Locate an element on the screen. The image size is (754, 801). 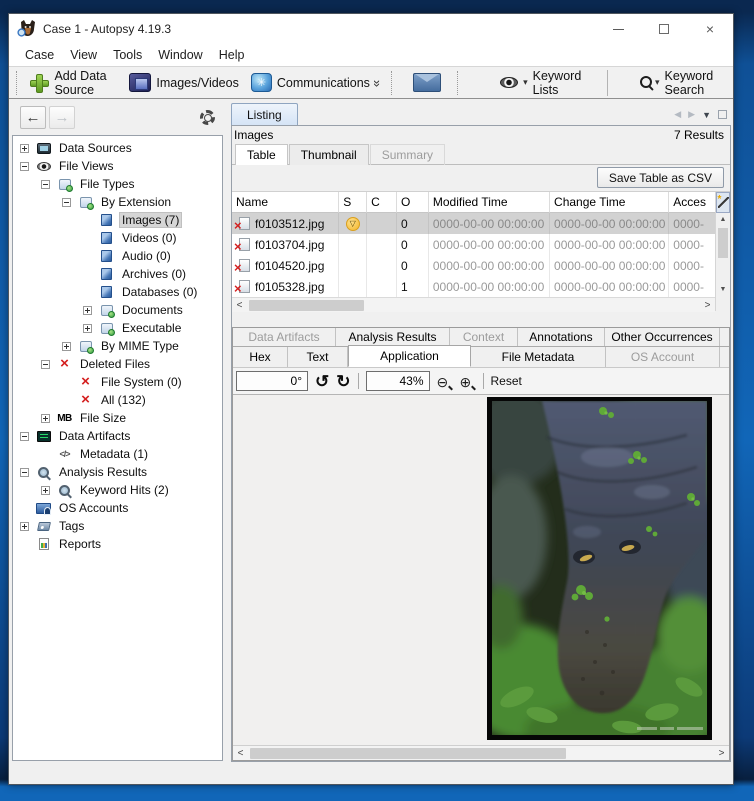
email-button is located at coordinates (427, 82).